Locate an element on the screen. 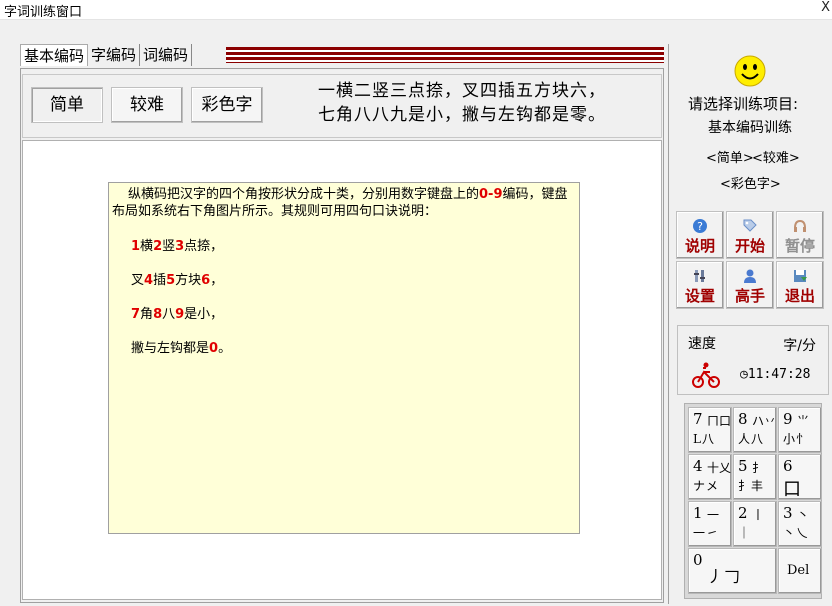  key-delete: Del is located at coordinates (800, 571).